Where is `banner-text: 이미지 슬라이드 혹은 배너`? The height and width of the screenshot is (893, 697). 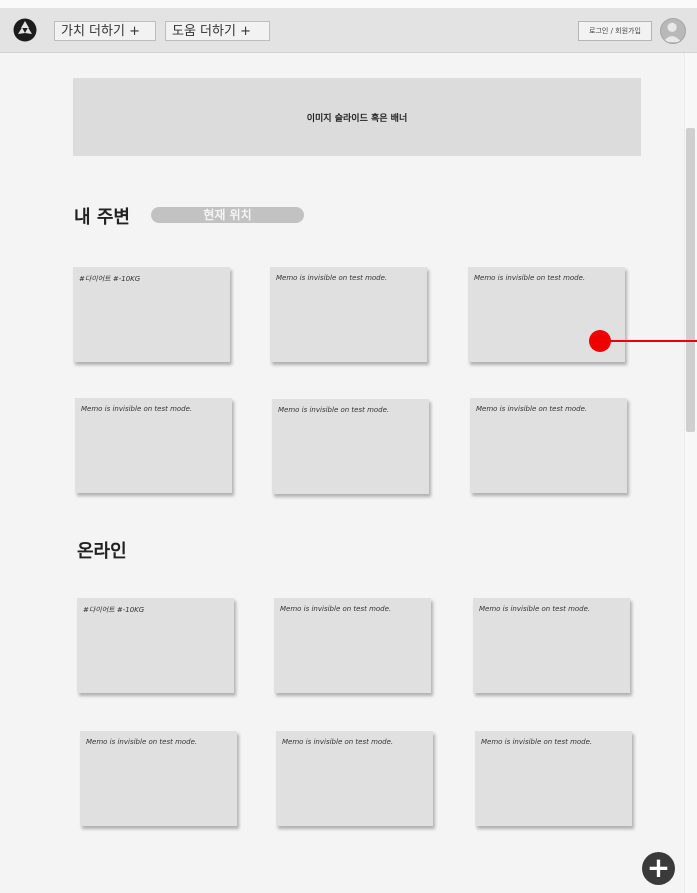 banner-text: 이미지 슬라이드 혹은 배너 is located at coordinates (357, 118).